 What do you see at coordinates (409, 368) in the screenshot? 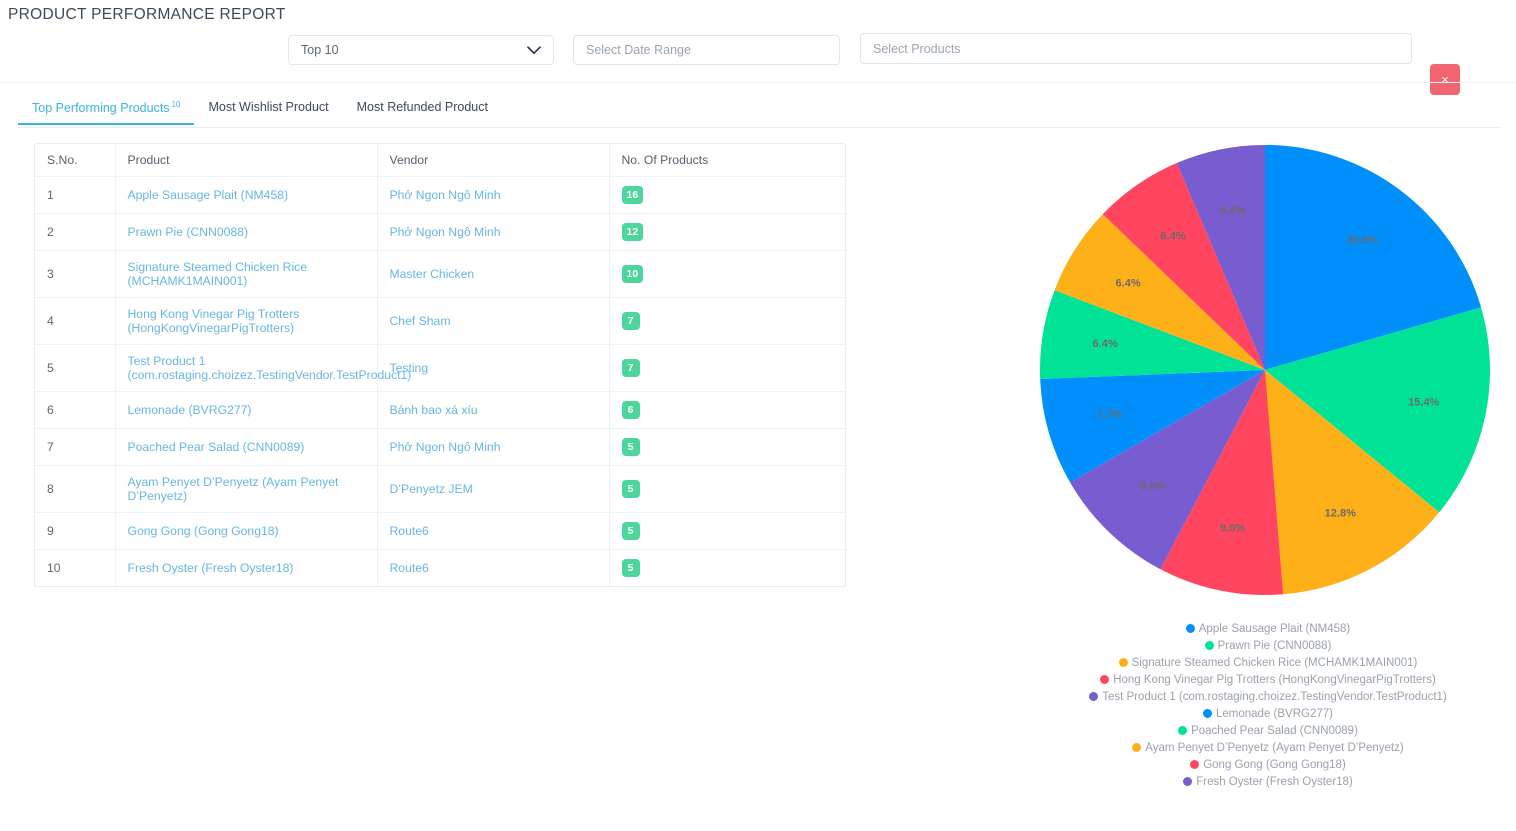
I see `vendor-link: Testing` at bounding box center [409, 368].